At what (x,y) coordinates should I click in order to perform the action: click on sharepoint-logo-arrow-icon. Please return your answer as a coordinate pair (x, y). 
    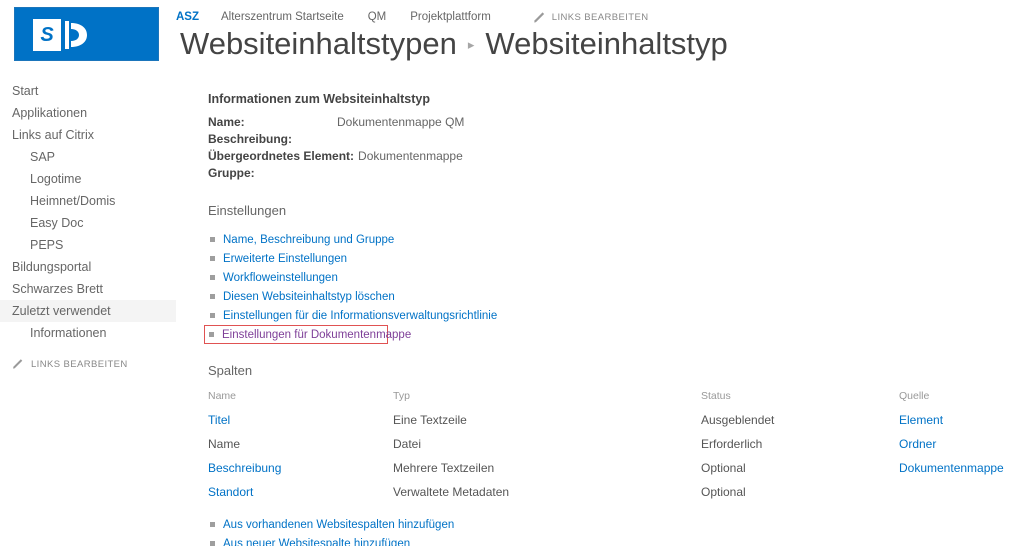
    Looking at the image, I should click on (76, 35).